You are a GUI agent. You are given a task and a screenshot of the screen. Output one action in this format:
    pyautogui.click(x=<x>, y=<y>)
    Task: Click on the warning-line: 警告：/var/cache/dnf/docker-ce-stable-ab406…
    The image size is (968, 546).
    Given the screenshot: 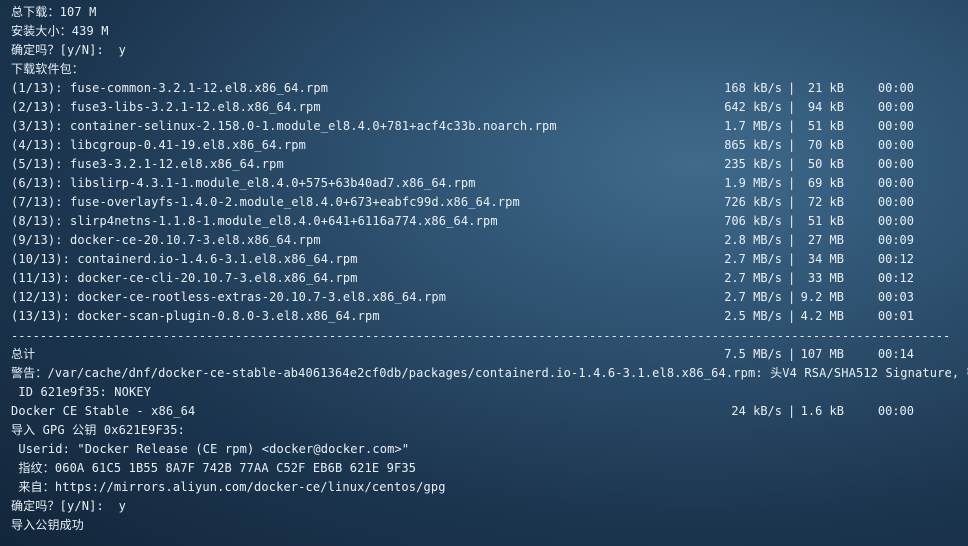 What is the action you would take?
    pyautogui.click(x=489, y=373)
    